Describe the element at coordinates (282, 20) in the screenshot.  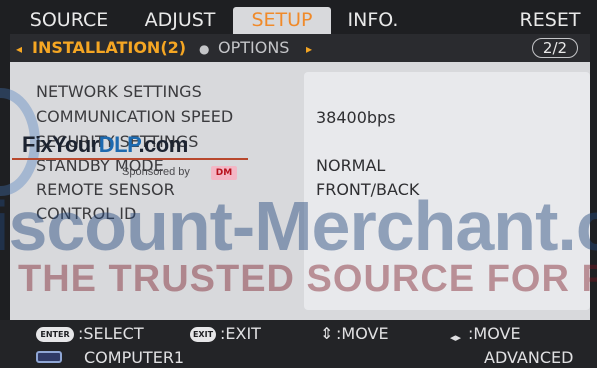
I see `tab-setup: SETUP` at that location.